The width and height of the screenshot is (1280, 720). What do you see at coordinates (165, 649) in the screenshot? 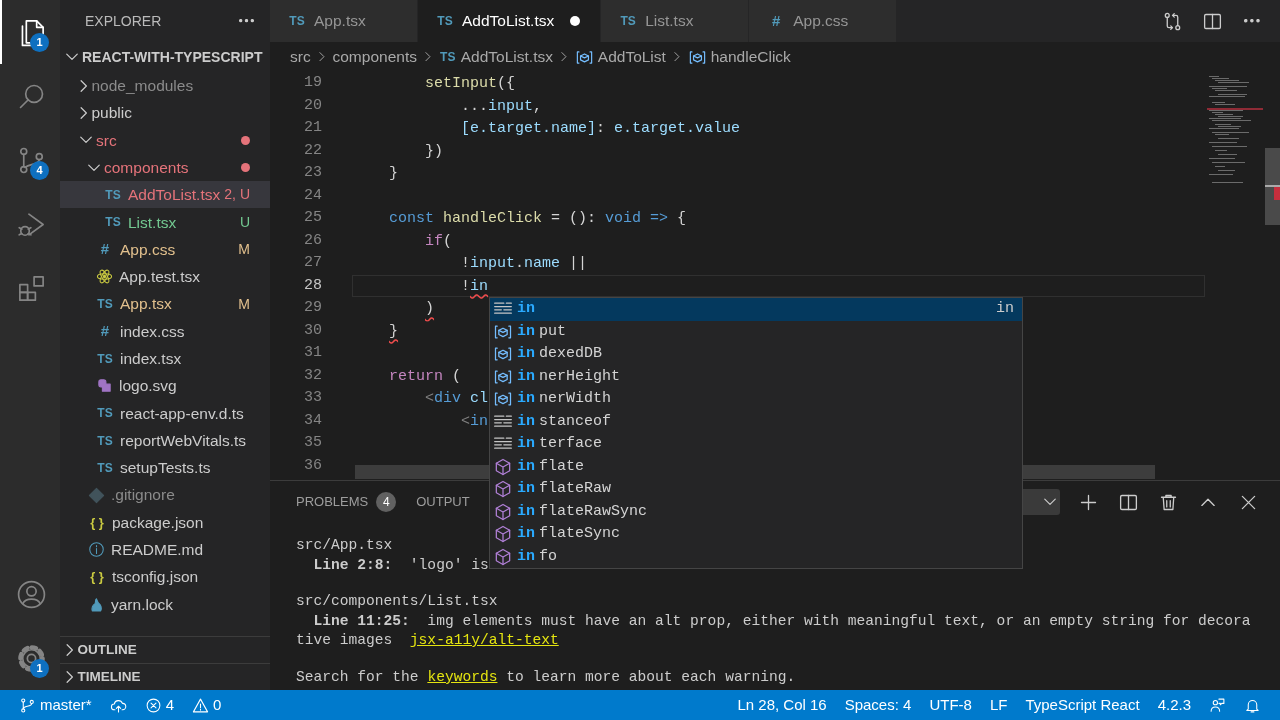
I see `section-header: OUTLINE` at bounding box center [165, 649].